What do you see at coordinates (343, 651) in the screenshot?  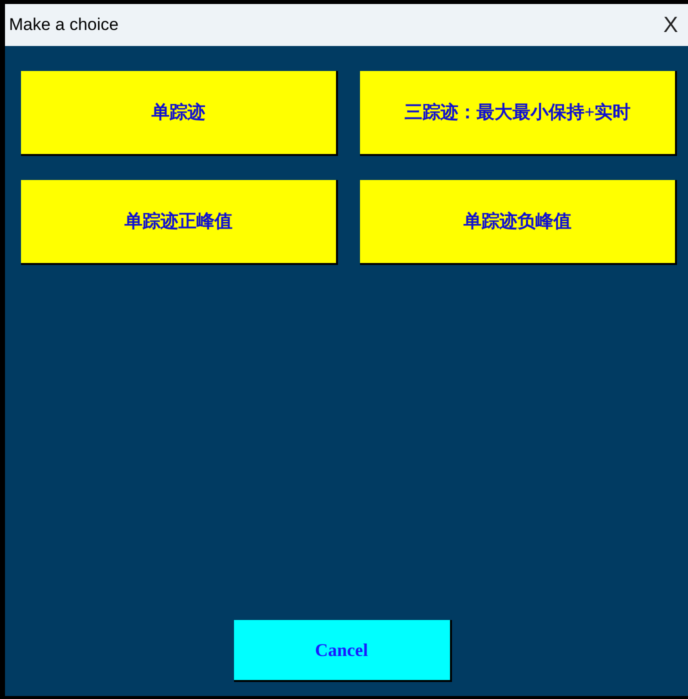 I see `cancel-button: Cancel` at bounding box center [343, 651].